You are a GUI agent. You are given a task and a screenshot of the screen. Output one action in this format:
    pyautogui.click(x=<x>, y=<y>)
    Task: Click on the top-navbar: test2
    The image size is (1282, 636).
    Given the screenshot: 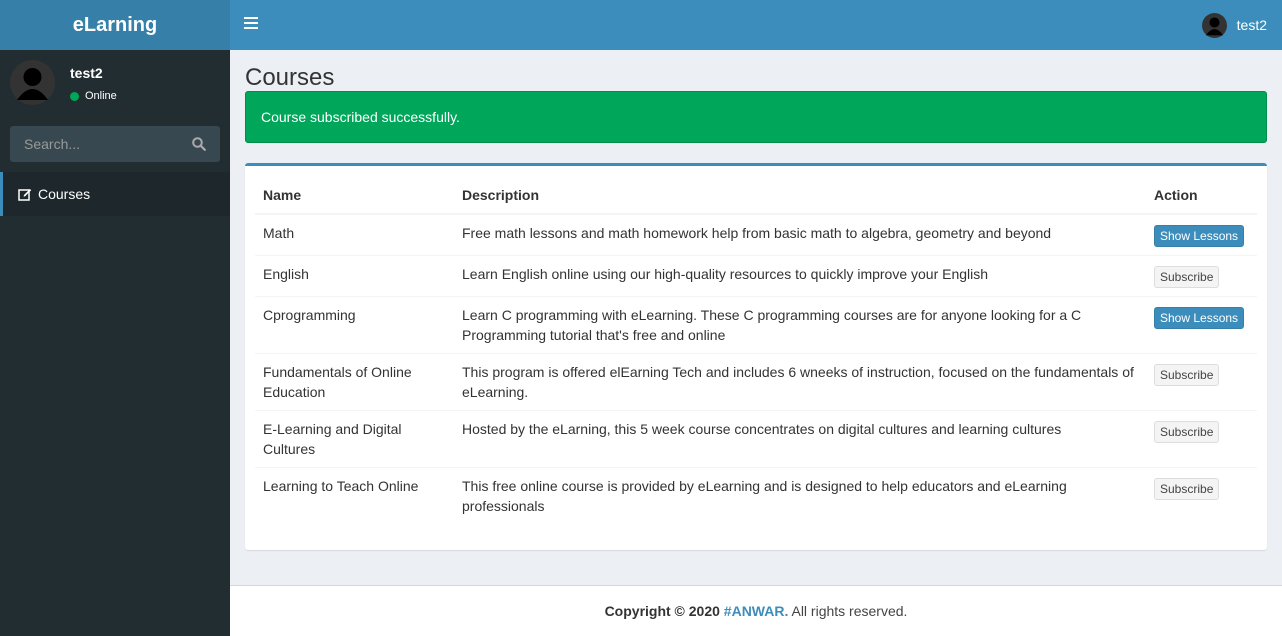 What is the action you would take?
    pyautogui.click(x=756, y=25)
    